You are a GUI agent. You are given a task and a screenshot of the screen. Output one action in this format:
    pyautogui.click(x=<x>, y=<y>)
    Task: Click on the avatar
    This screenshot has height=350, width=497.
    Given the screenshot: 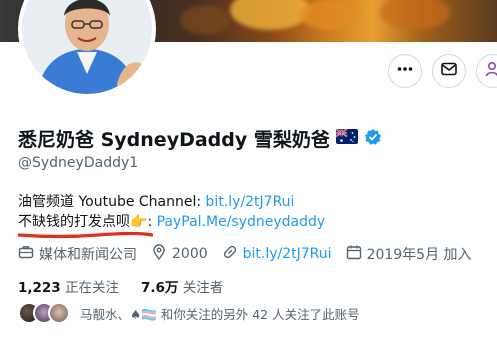 What is the action you would take?
    pyautogui.click(x=87, y=47)
    